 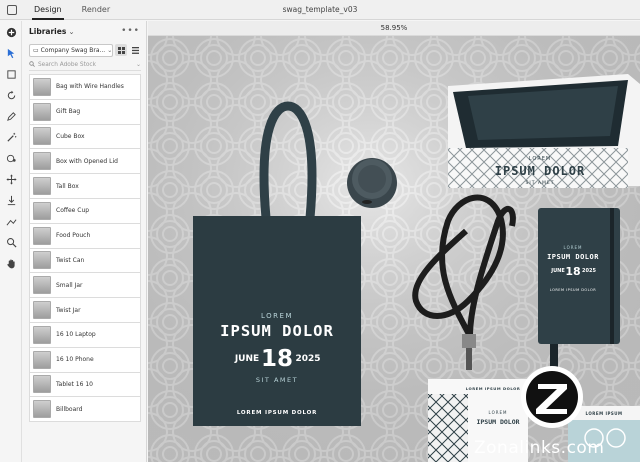 What do you see at coordinates (11, 53) in the screenshot?
I see `select-icon` at bounding box center [11, 53].